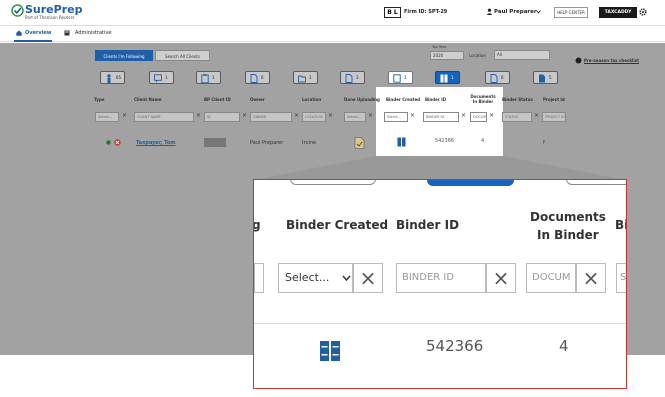  What do you see at coordinates (568, 235) in the screenshot?
I see `zoom-col-documents-line2: In Binder` at bounding box center [568, 235].